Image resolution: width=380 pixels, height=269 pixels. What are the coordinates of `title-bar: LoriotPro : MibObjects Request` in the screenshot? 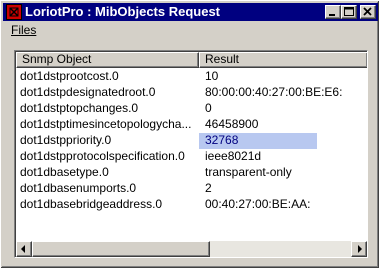 It's located at (190, 12).